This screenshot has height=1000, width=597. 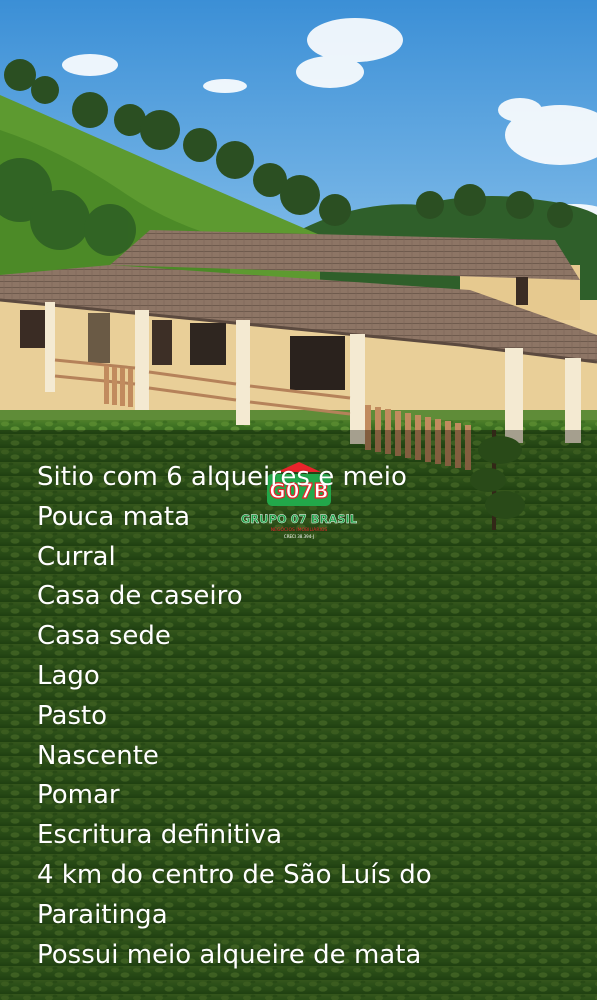 What do you see at coordinates (222, 477) in the screenshot?
I see `listing-line: Sitio com 6 alqueires e meio` at bounding box center [222, 477].